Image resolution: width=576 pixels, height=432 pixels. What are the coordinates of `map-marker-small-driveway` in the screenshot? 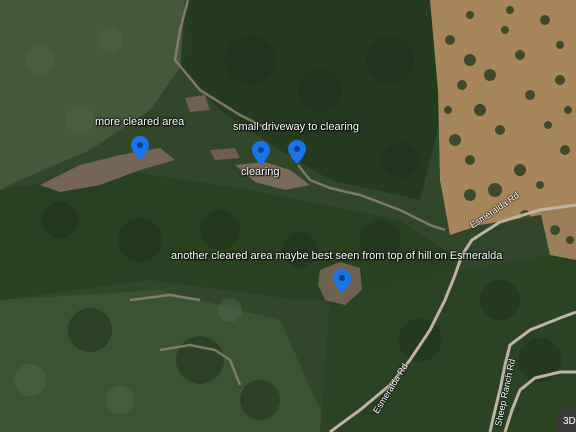 It's located at (297, 152).